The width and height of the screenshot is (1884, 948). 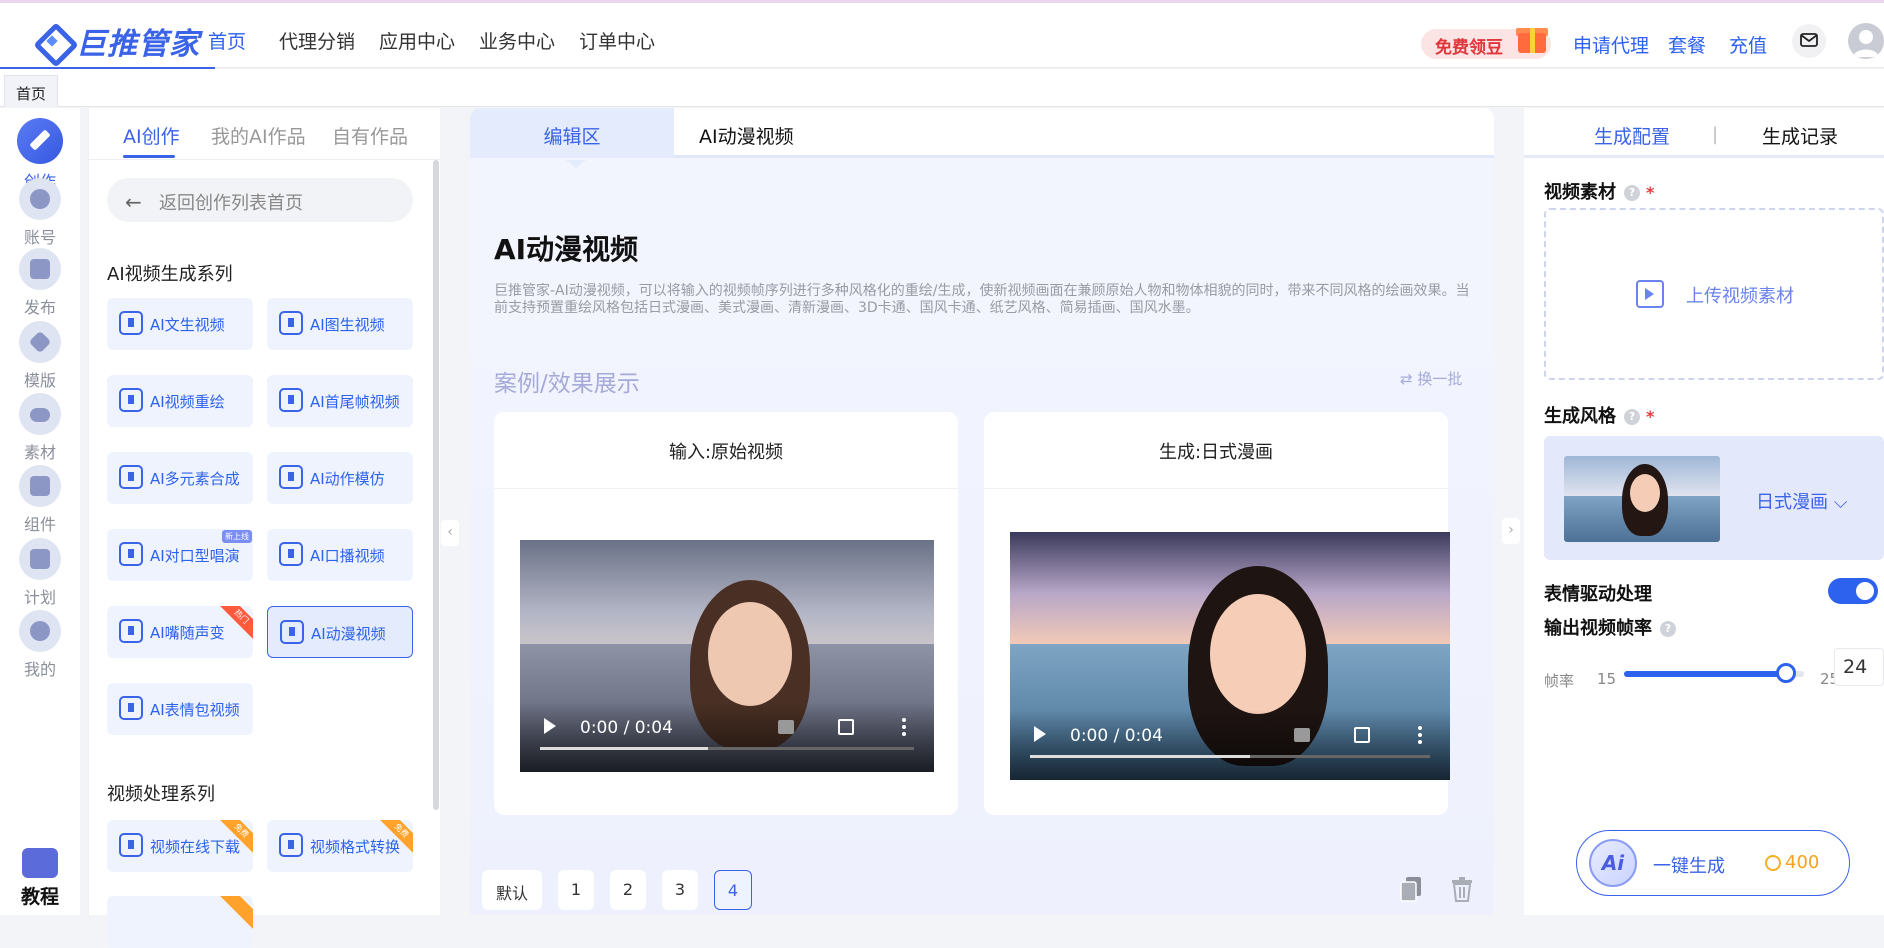 What do you see at coordinates (39, 669) in the screenshot?
I see `rail-label: 我的` at bounding box center [39, 669].